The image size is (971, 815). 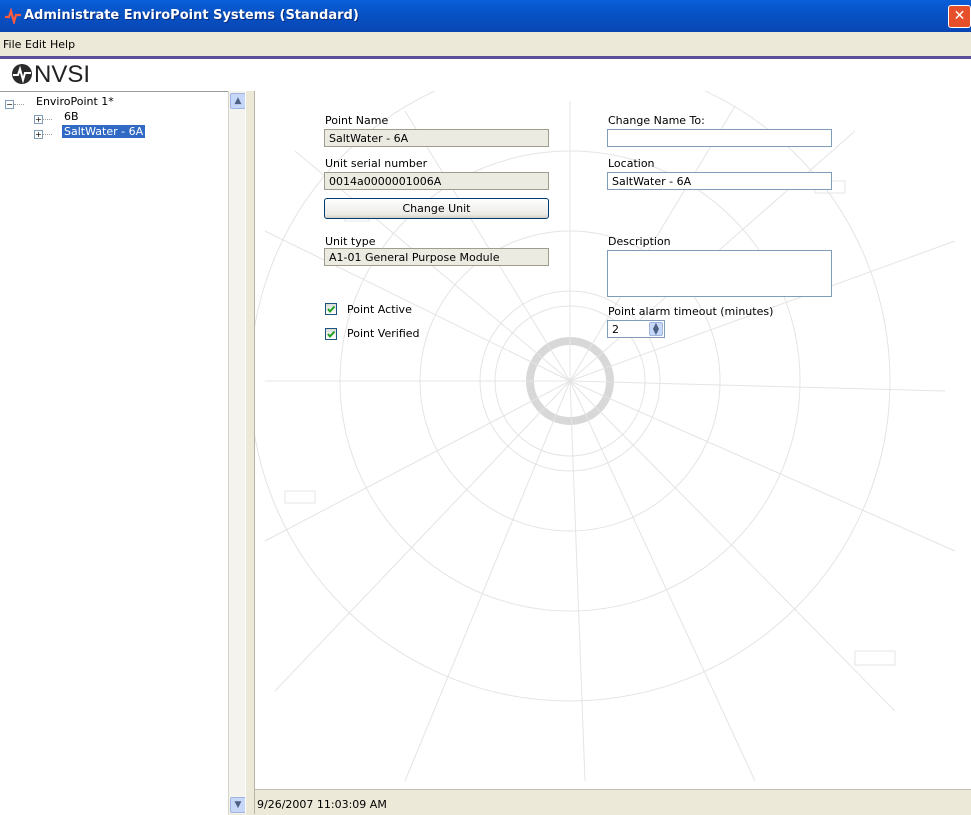 I want to click on alarm-timeout-value: 2, so click(x=615, y=329).